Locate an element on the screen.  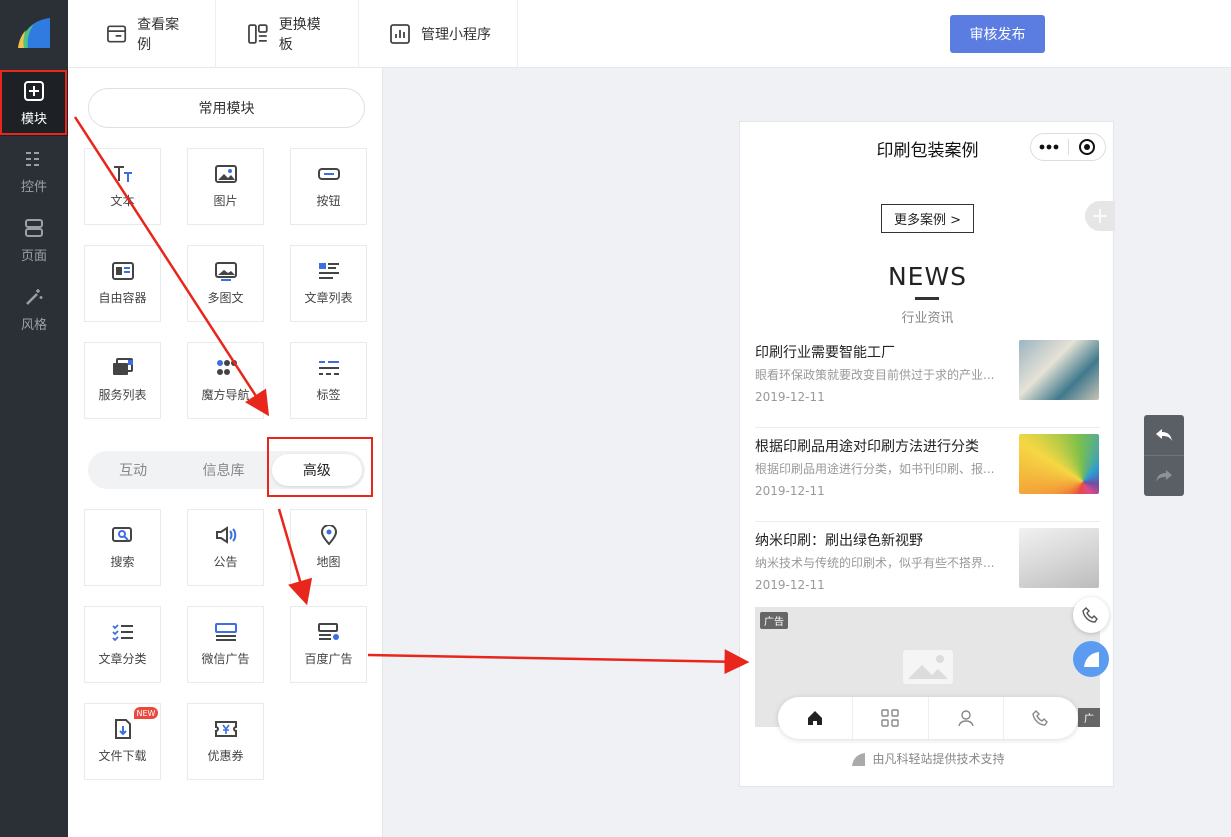
module-service-list: 服务列表 is located at coordinates (122, 380).